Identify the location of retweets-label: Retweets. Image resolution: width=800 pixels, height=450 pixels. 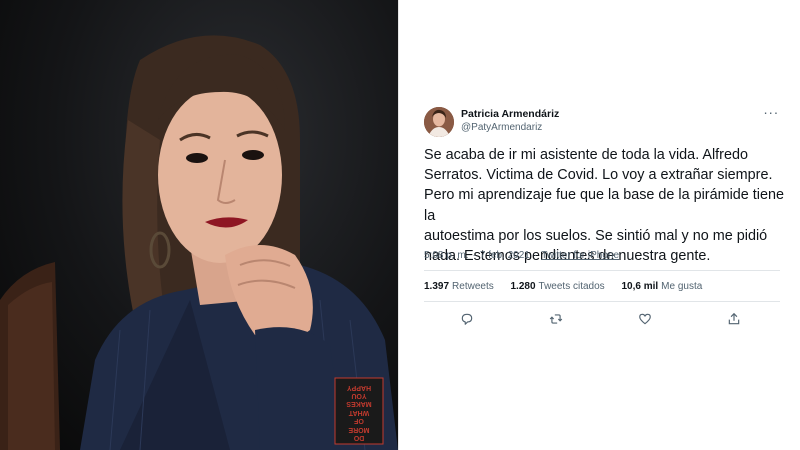
(473, 286).